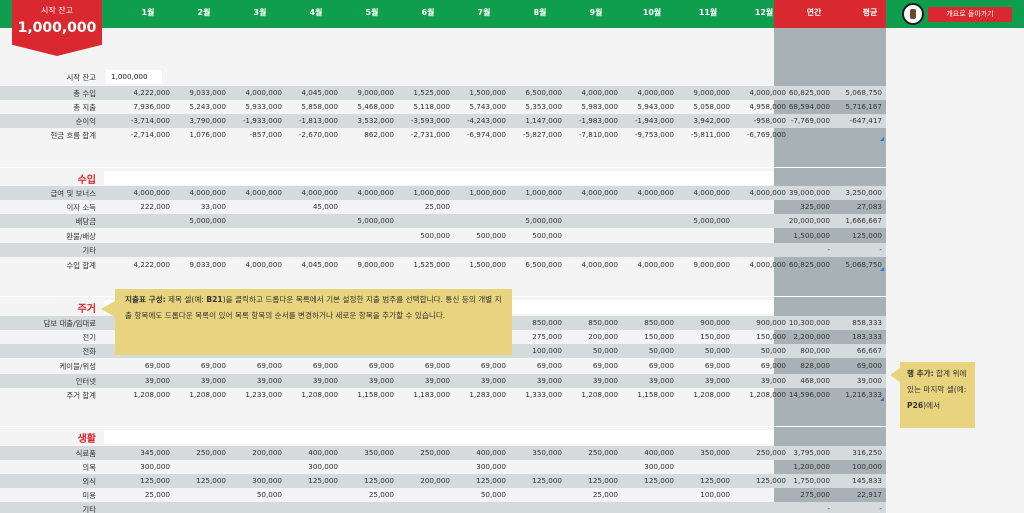  I want to click on month-cell: 4,045,000, so click(312, 92).